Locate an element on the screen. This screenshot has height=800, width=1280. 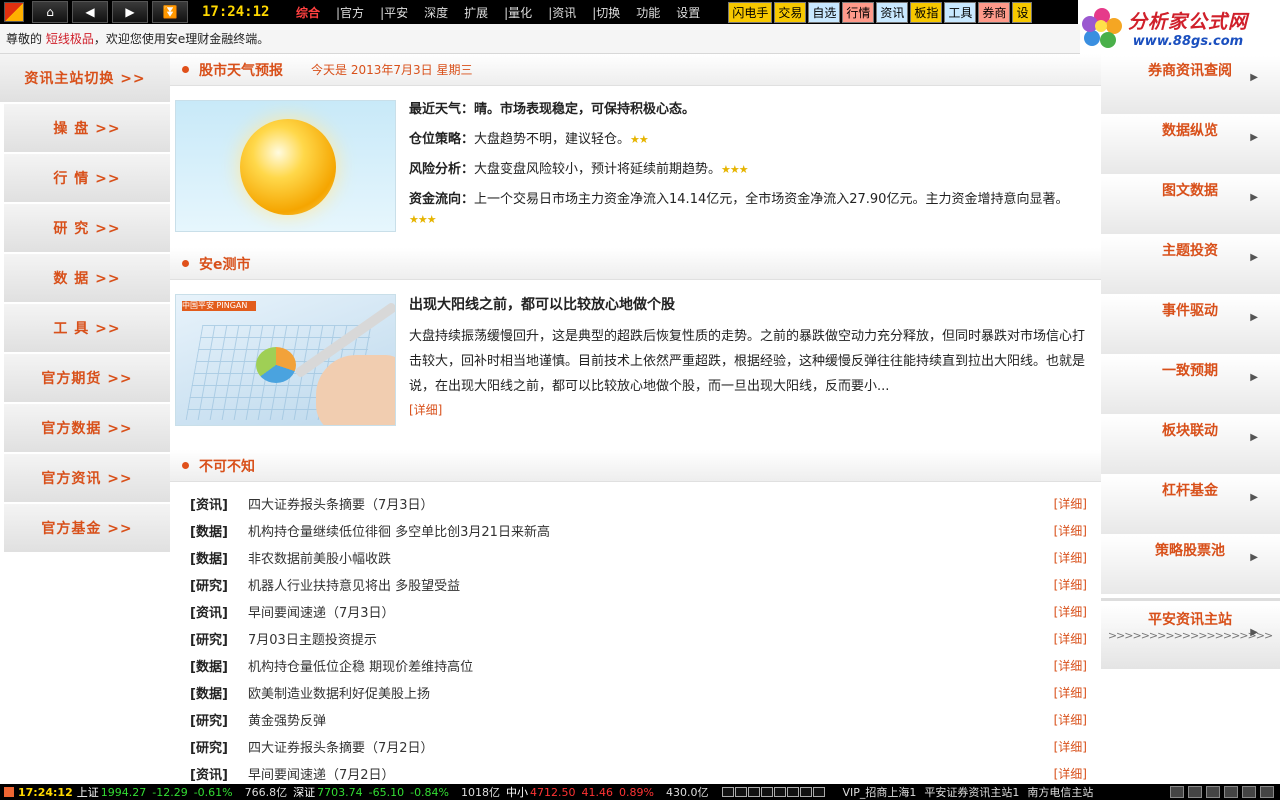
site1-name: 平安证券资讯主站1 is located at coordinates (971, 792).